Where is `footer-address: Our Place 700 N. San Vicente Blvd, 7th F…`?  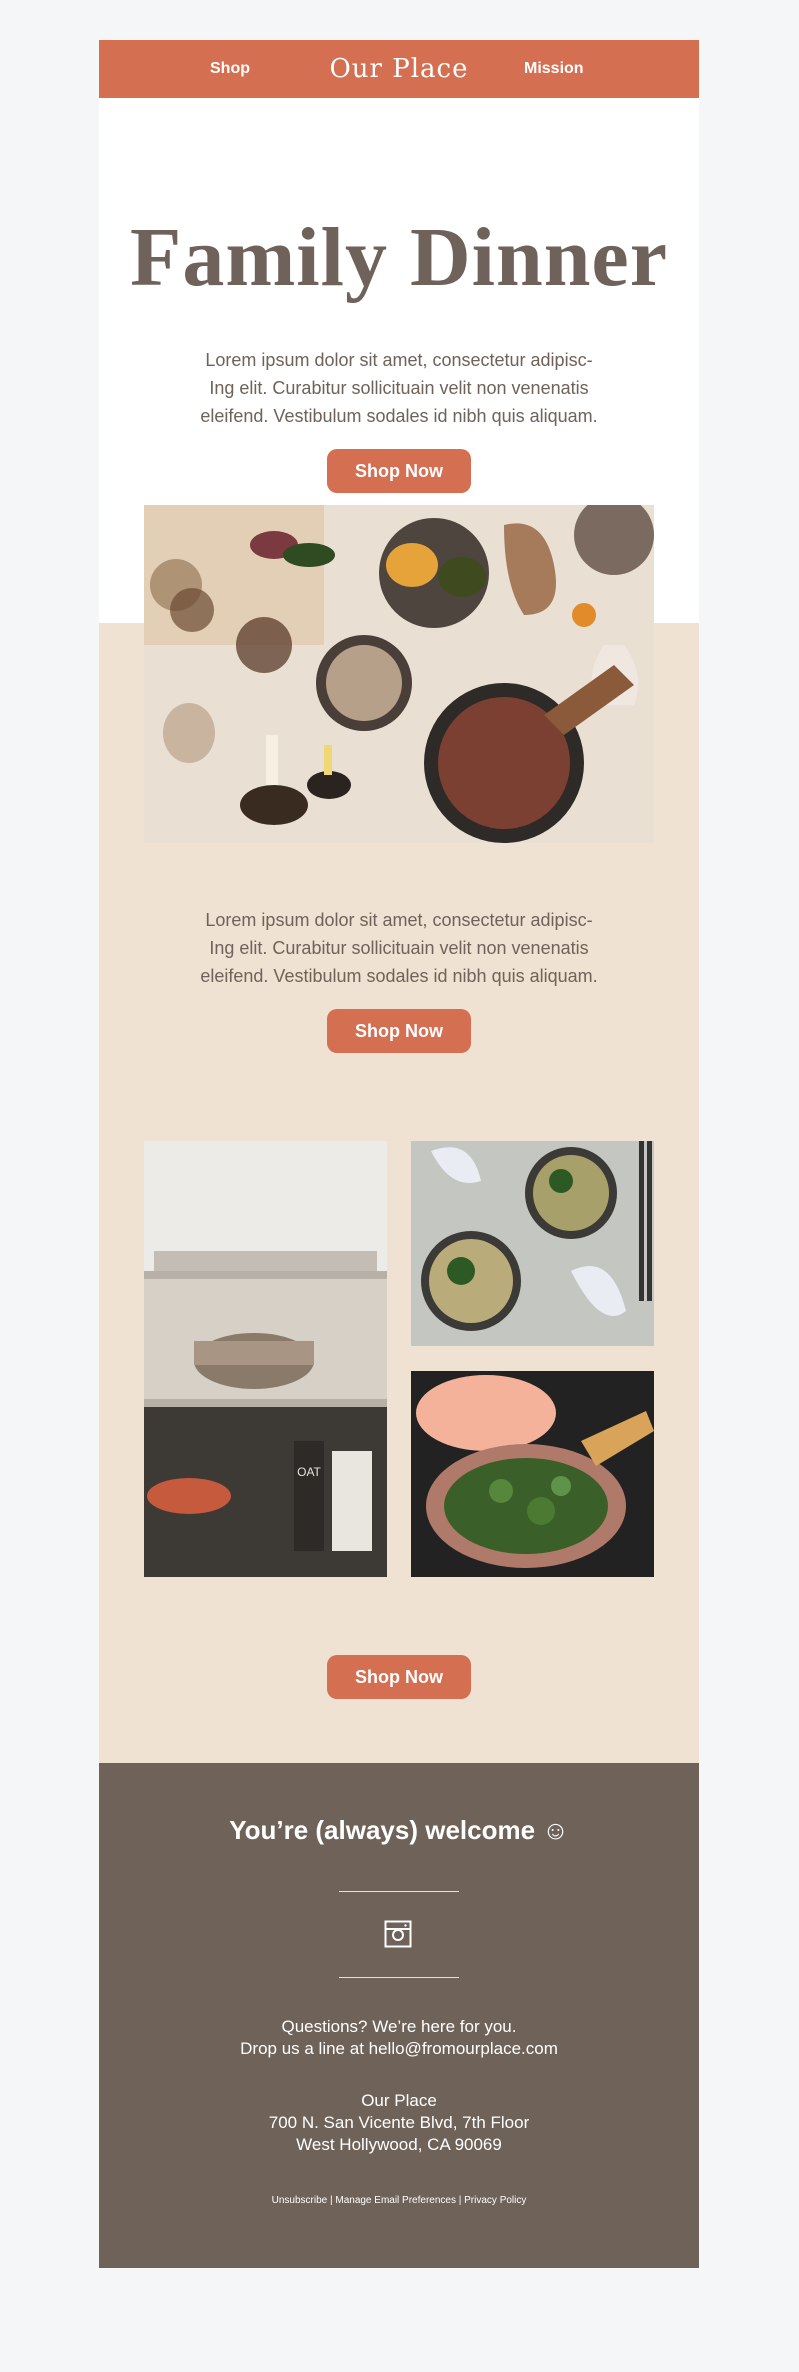 footer-address: Our Place 700 N. San Vicente Blvd, 7th F… is located at coordinates (399, 2123).